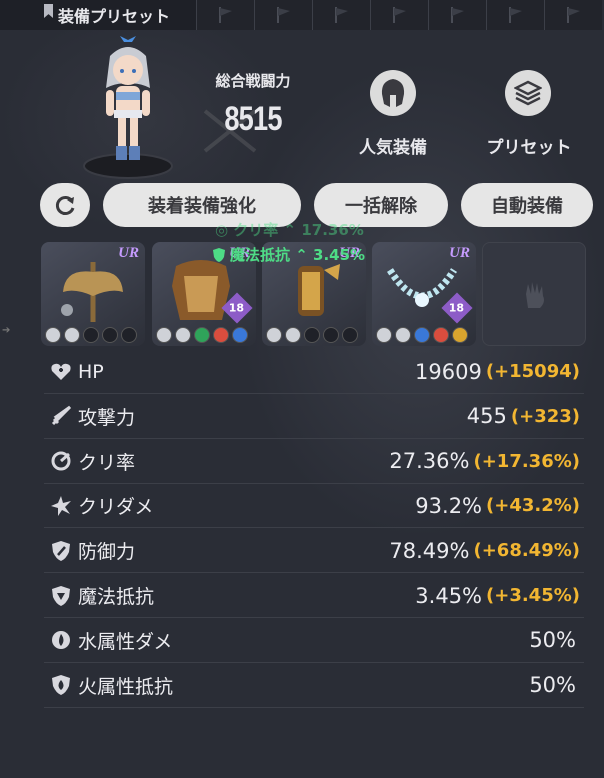 This screenshot has height=778, width=604. What do you see at coordinates (91, 371) in the screenshot?
I see `stat-label: HP` at bounding box center [91, 371].